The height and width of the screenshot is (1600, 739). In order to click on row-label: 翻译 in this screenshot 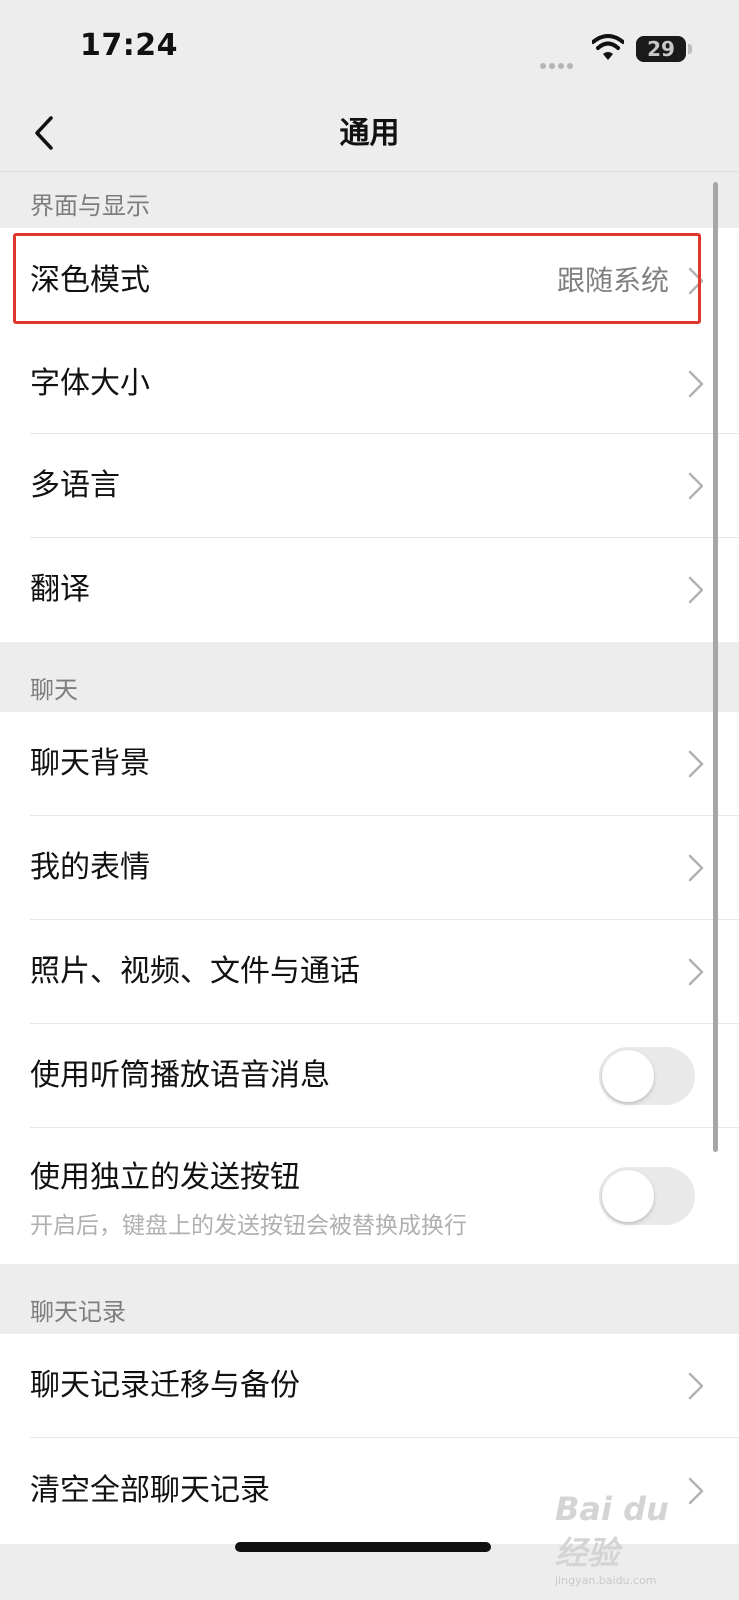, I will do `click(60, 589)`.